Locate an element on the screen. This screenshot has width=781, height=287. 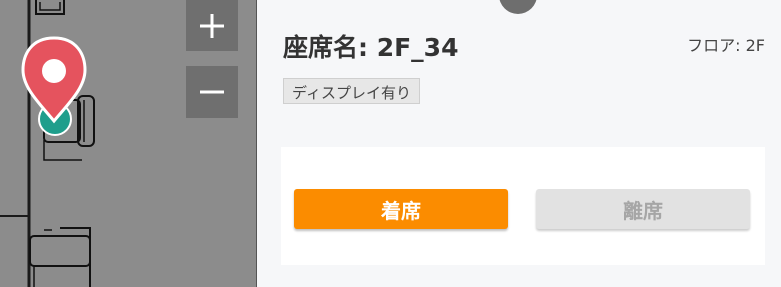
checkout-button: 離席 is located at coordinates (643, 209).